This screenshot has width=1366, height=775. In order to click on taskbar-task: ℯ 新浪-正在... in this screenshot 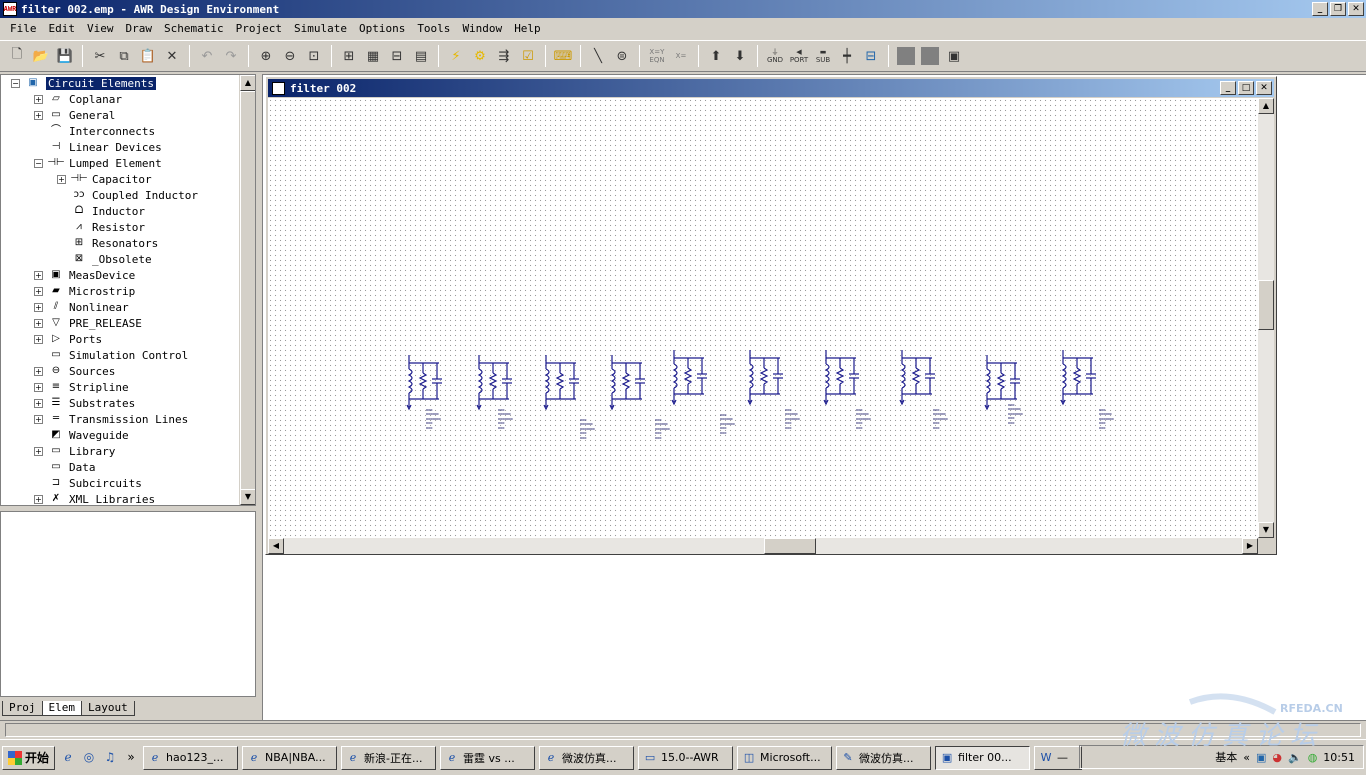, I will do `click(389, 757)`.